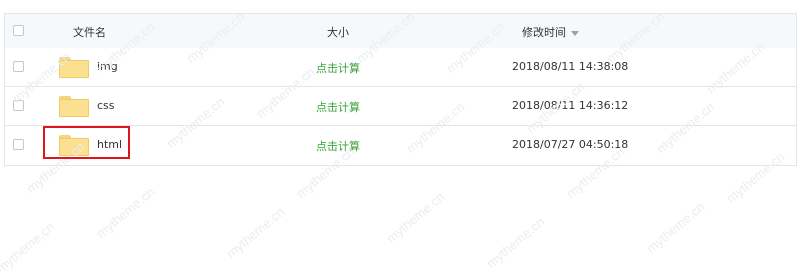 Image resolution: width=797 pixels, height=271 pixels. What do you see at coordinates (544, 32) in the screenshot?
I see `column-header-modified-label: 修改时间` at bounding box center [544, 32].